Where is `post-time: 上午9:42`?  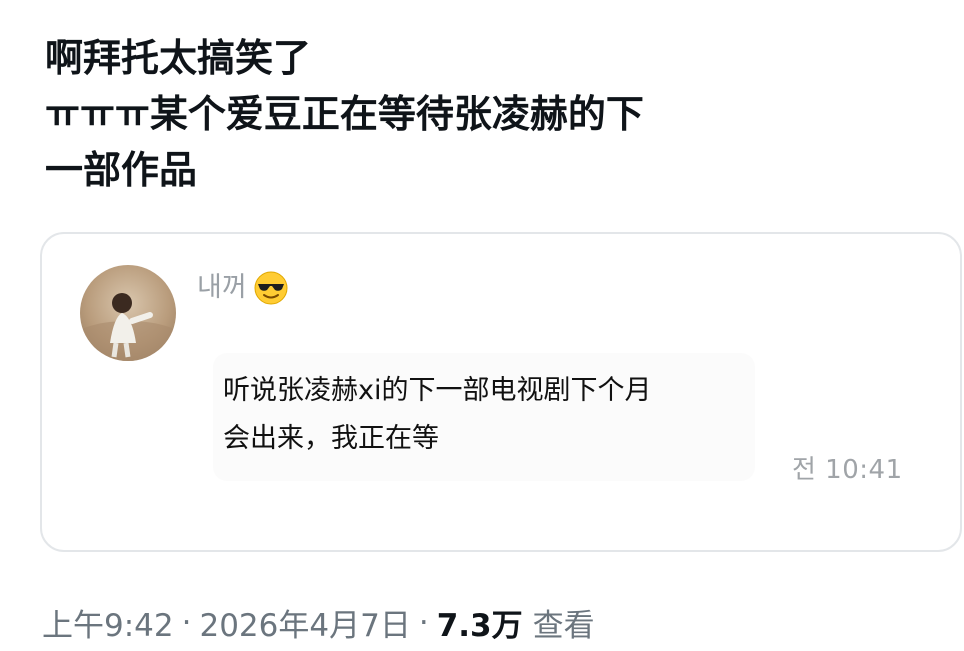
post-time: 上午9:42 is located at coordinates (108, 626).